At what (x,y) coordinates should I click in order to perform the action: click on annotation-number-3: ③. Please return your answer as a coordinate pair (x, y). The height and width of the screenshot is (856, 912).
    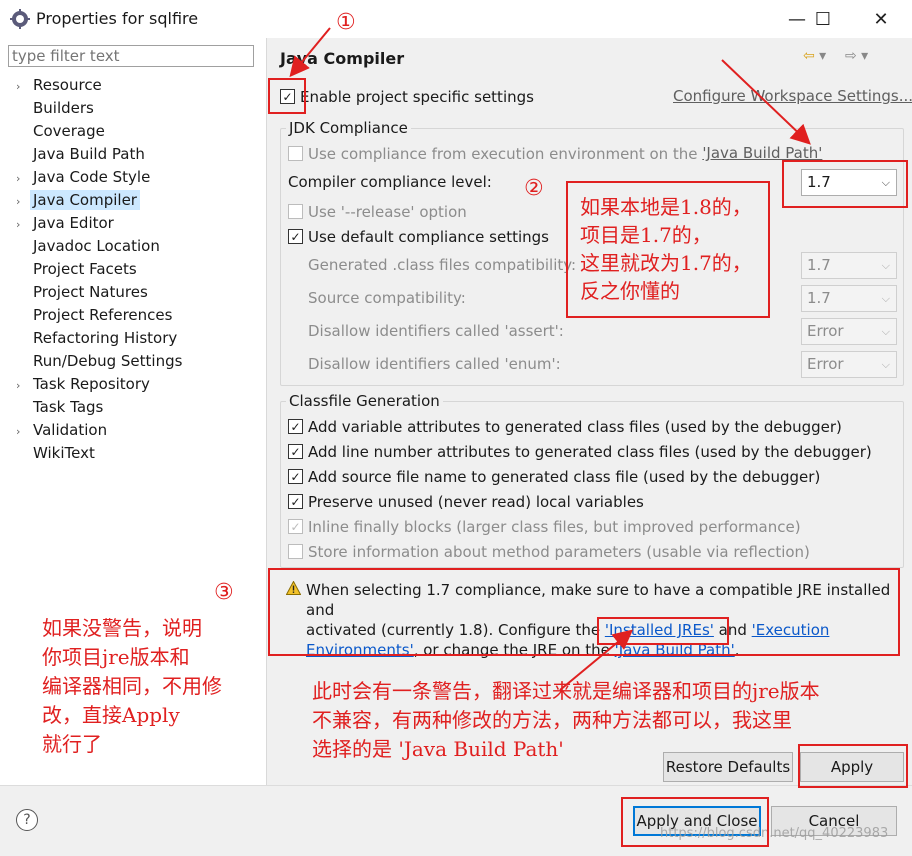
    Looking at the image, I should click on (224, 592).